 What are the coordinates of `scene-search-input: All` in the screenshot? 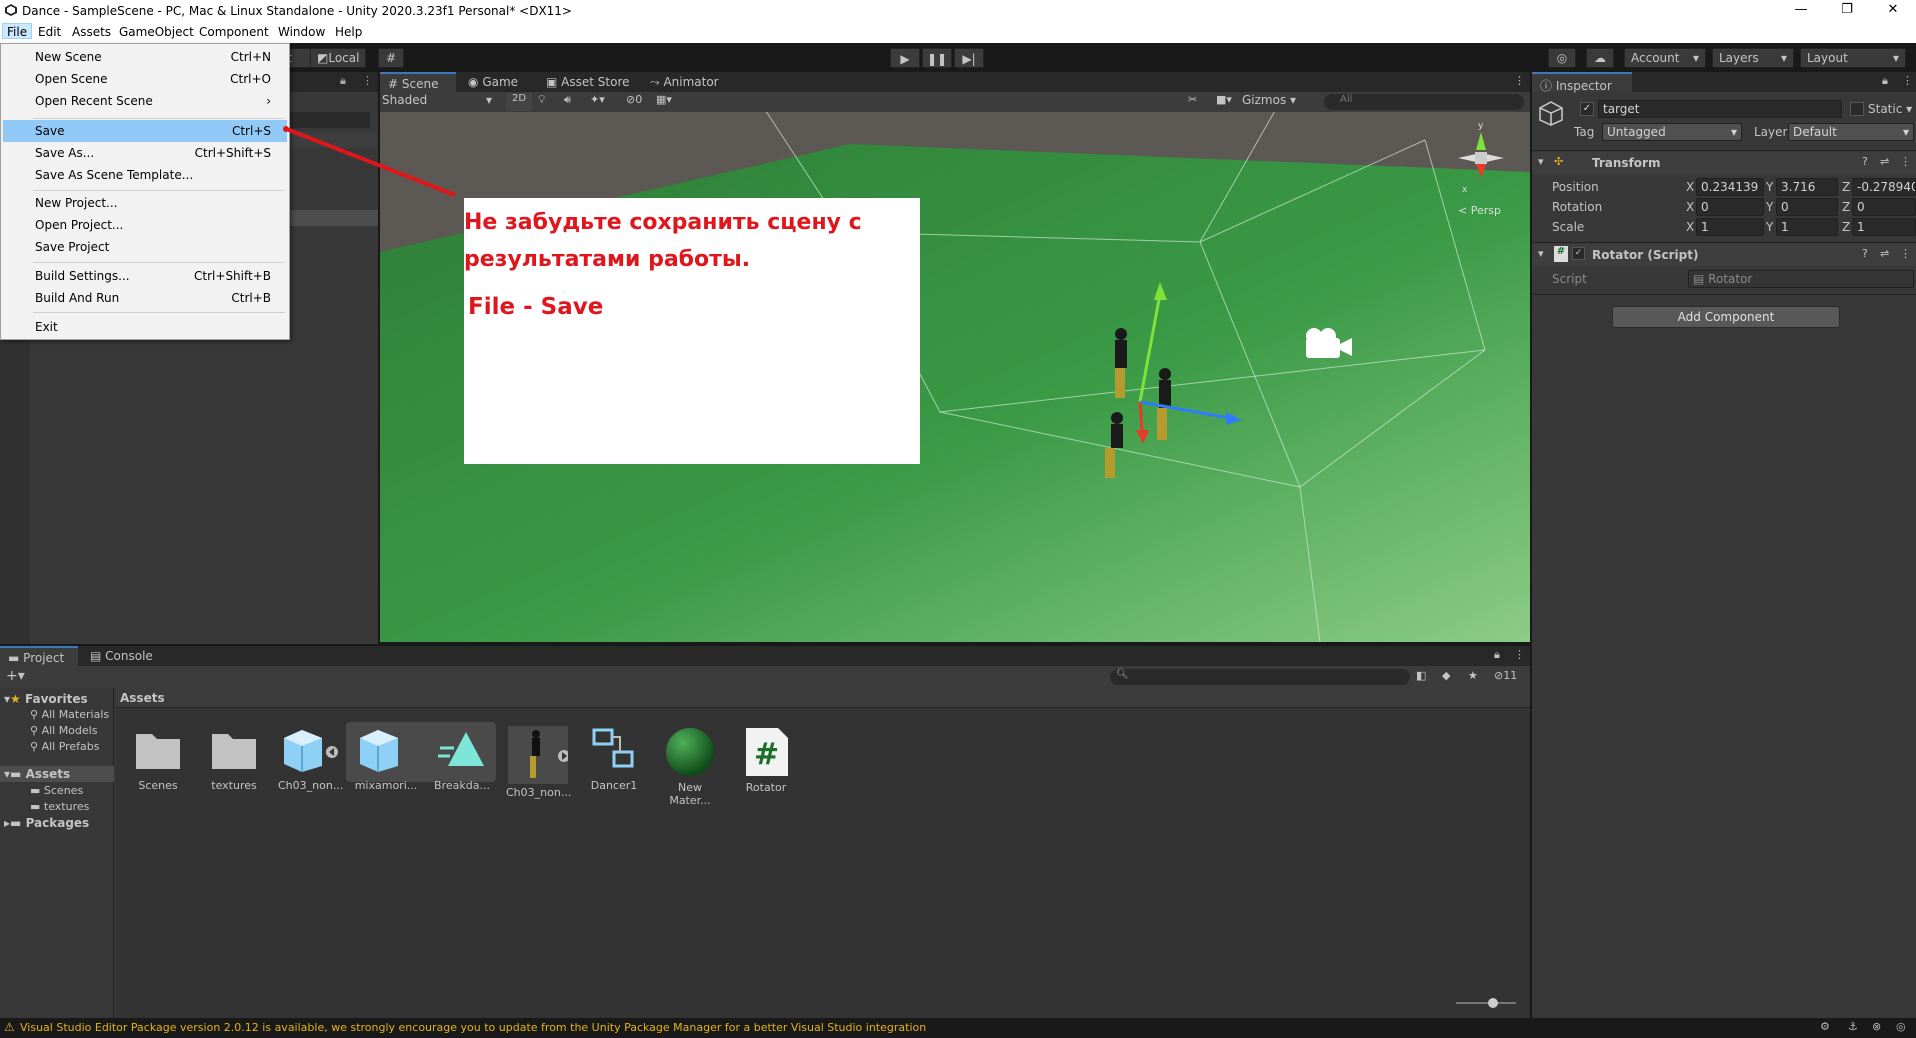 It's located at (1424, 102).